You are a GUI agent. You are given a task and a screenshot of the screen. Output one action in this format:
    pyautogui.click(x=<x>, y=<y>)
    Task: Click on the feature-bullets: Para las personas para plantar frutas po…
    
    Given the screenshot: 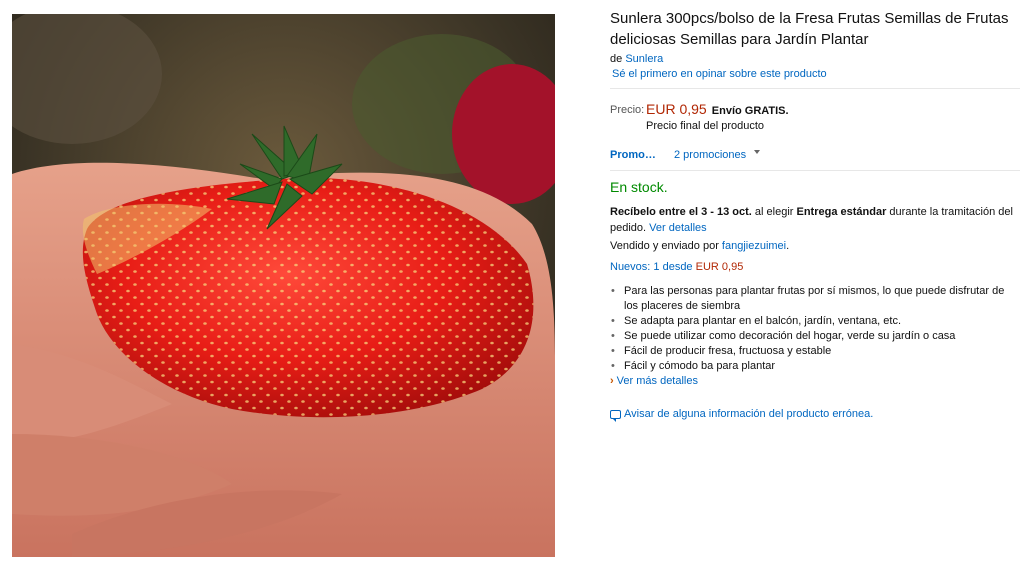 What is the action you would take?
    pyautogui.click(x=815, y=329)
    